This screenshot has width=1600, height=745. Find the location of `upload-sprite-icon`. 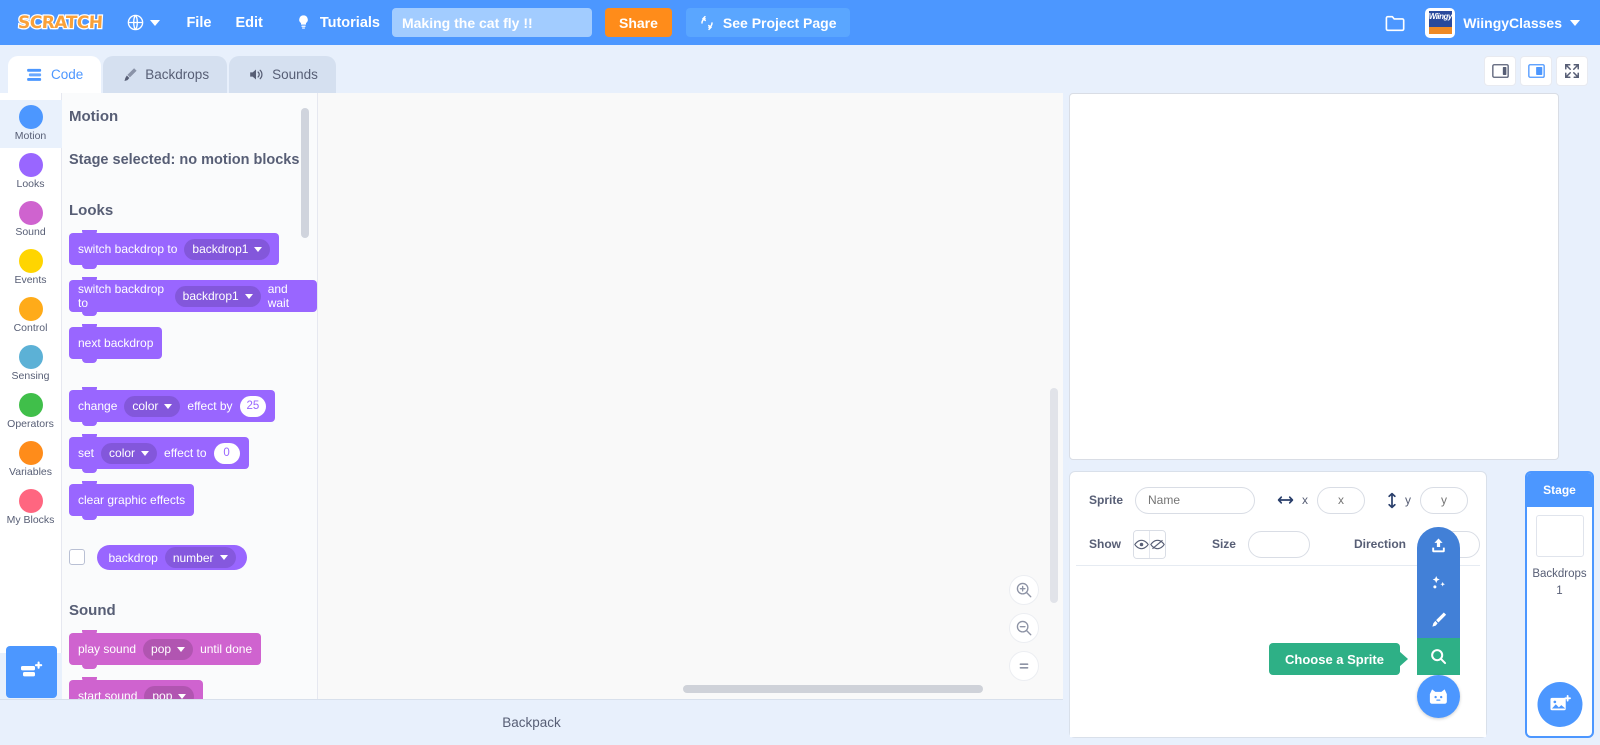

upload-sprite-icon is located at coordinates (1438, 545).